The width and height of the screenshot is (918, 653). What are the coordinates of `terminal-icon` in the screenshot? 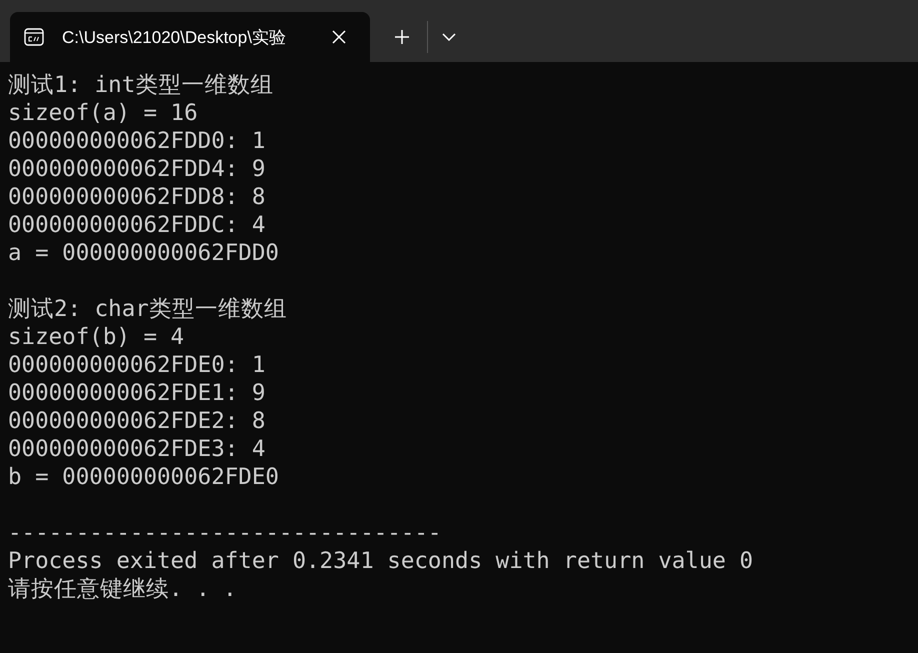 It's located at (34, 37).